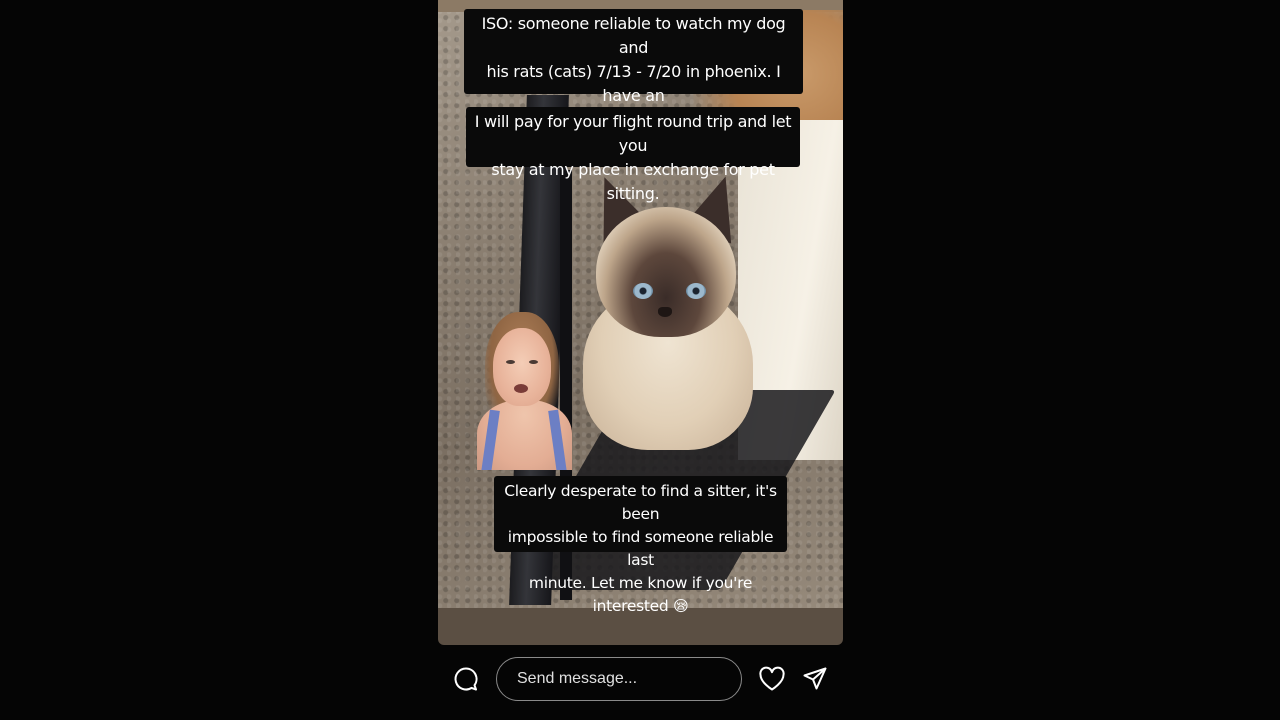 This screenshot has height=720, width=1280. What do you see at coordinates (522, 367) in the screenshot?
I see `face` at bounding box center [522, 367].